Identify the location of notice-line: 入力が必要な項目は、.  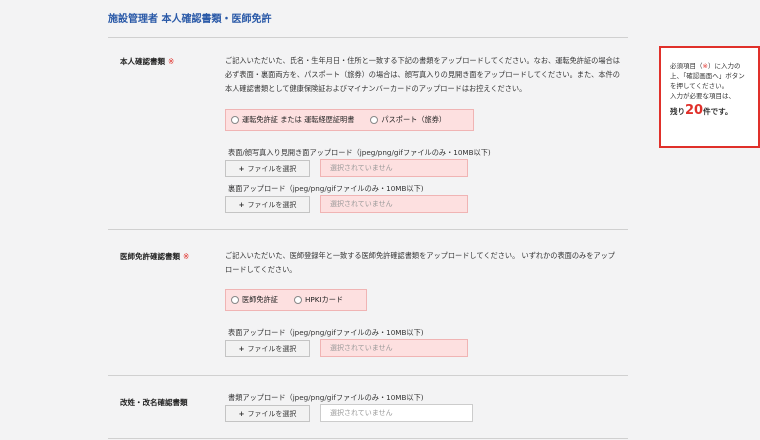
(702, 96).